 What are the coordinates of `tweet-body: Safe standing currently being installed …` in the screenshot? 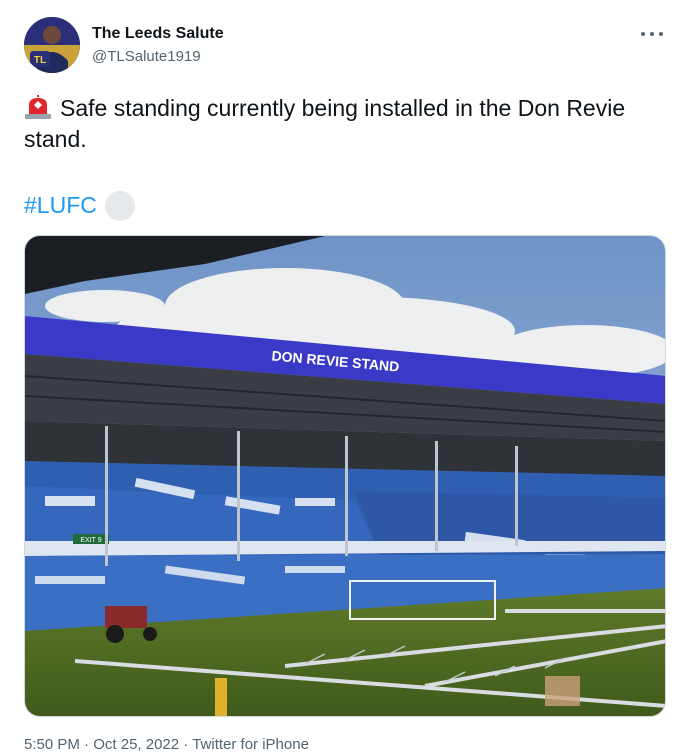 It's located at (325, 123).